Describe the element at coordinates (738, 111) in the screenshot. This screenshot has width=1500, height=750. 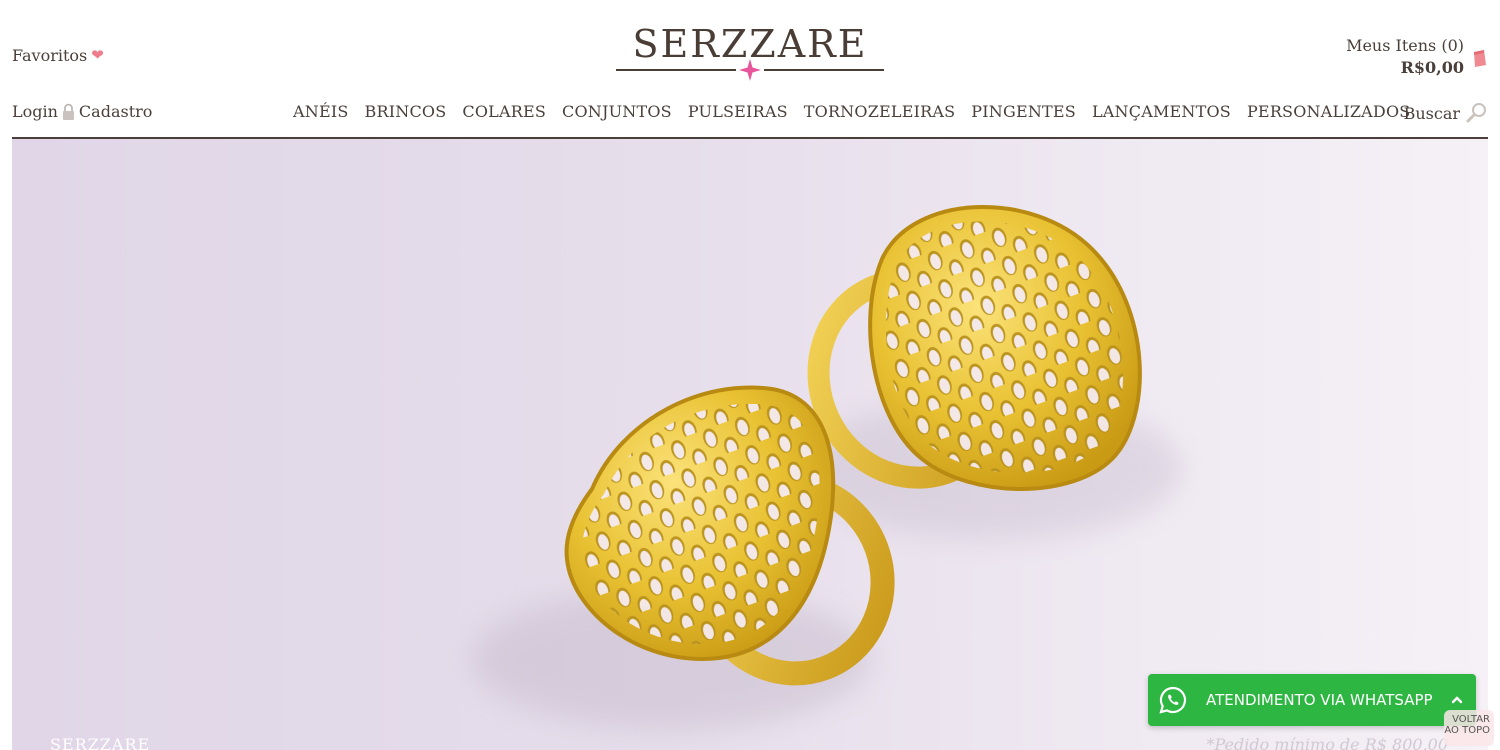
I see `nav-item-pulseiras: PULSEIRAS` at that location.